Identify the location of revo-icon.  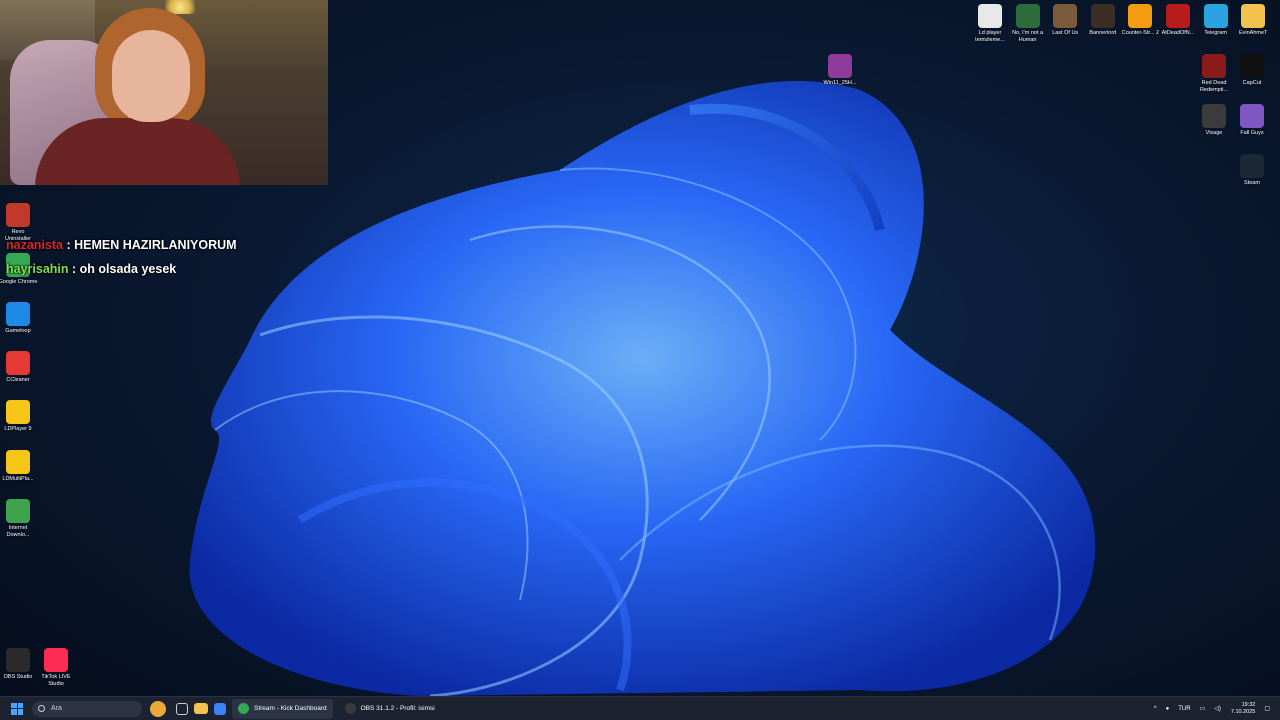
(18, 215).